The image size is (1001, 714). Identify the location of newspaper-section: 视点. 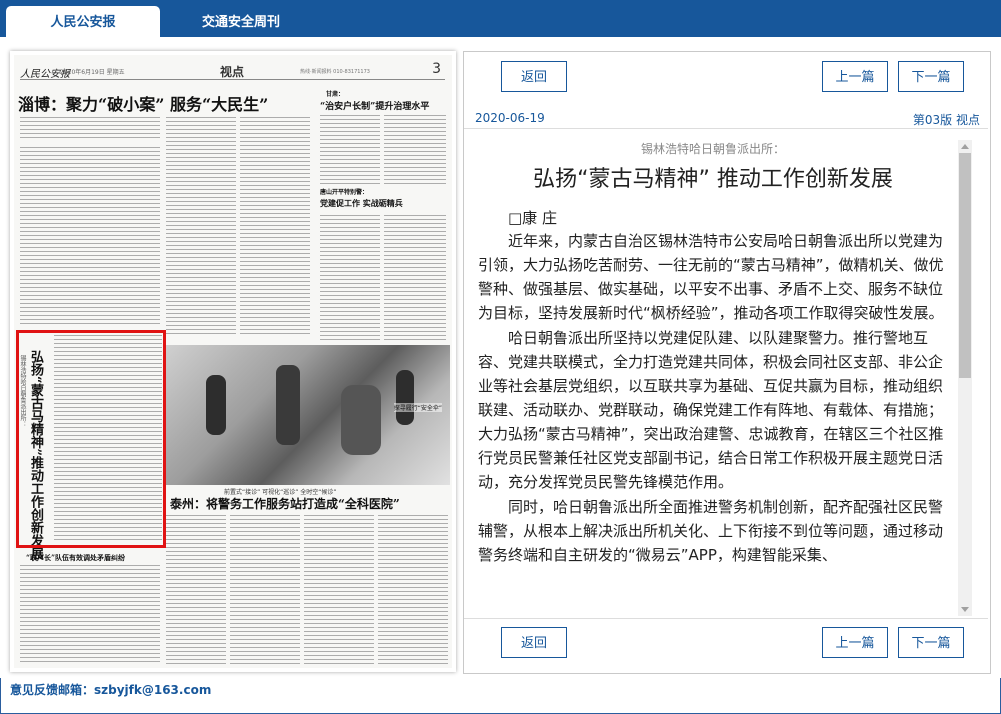
(232, 72).